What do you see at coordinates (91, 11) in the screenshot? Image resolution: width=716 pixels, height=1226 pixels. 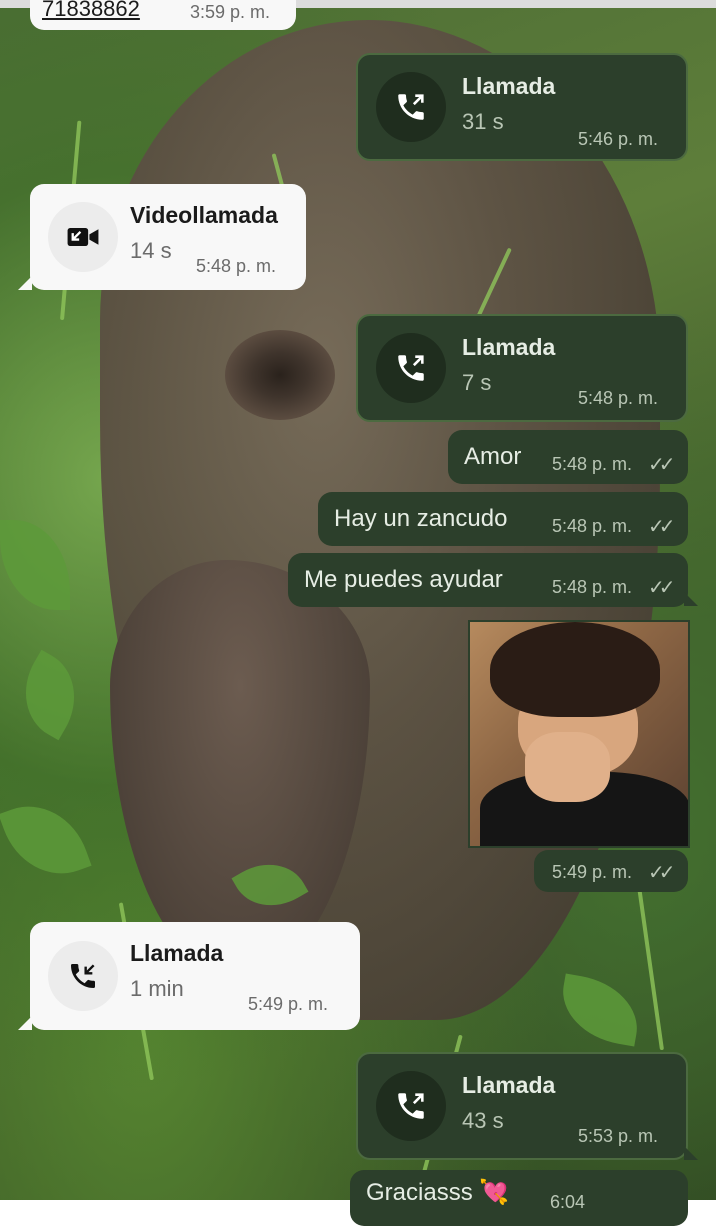 I see `message-partial-text: 71838862` at bounding box center [91, 11].